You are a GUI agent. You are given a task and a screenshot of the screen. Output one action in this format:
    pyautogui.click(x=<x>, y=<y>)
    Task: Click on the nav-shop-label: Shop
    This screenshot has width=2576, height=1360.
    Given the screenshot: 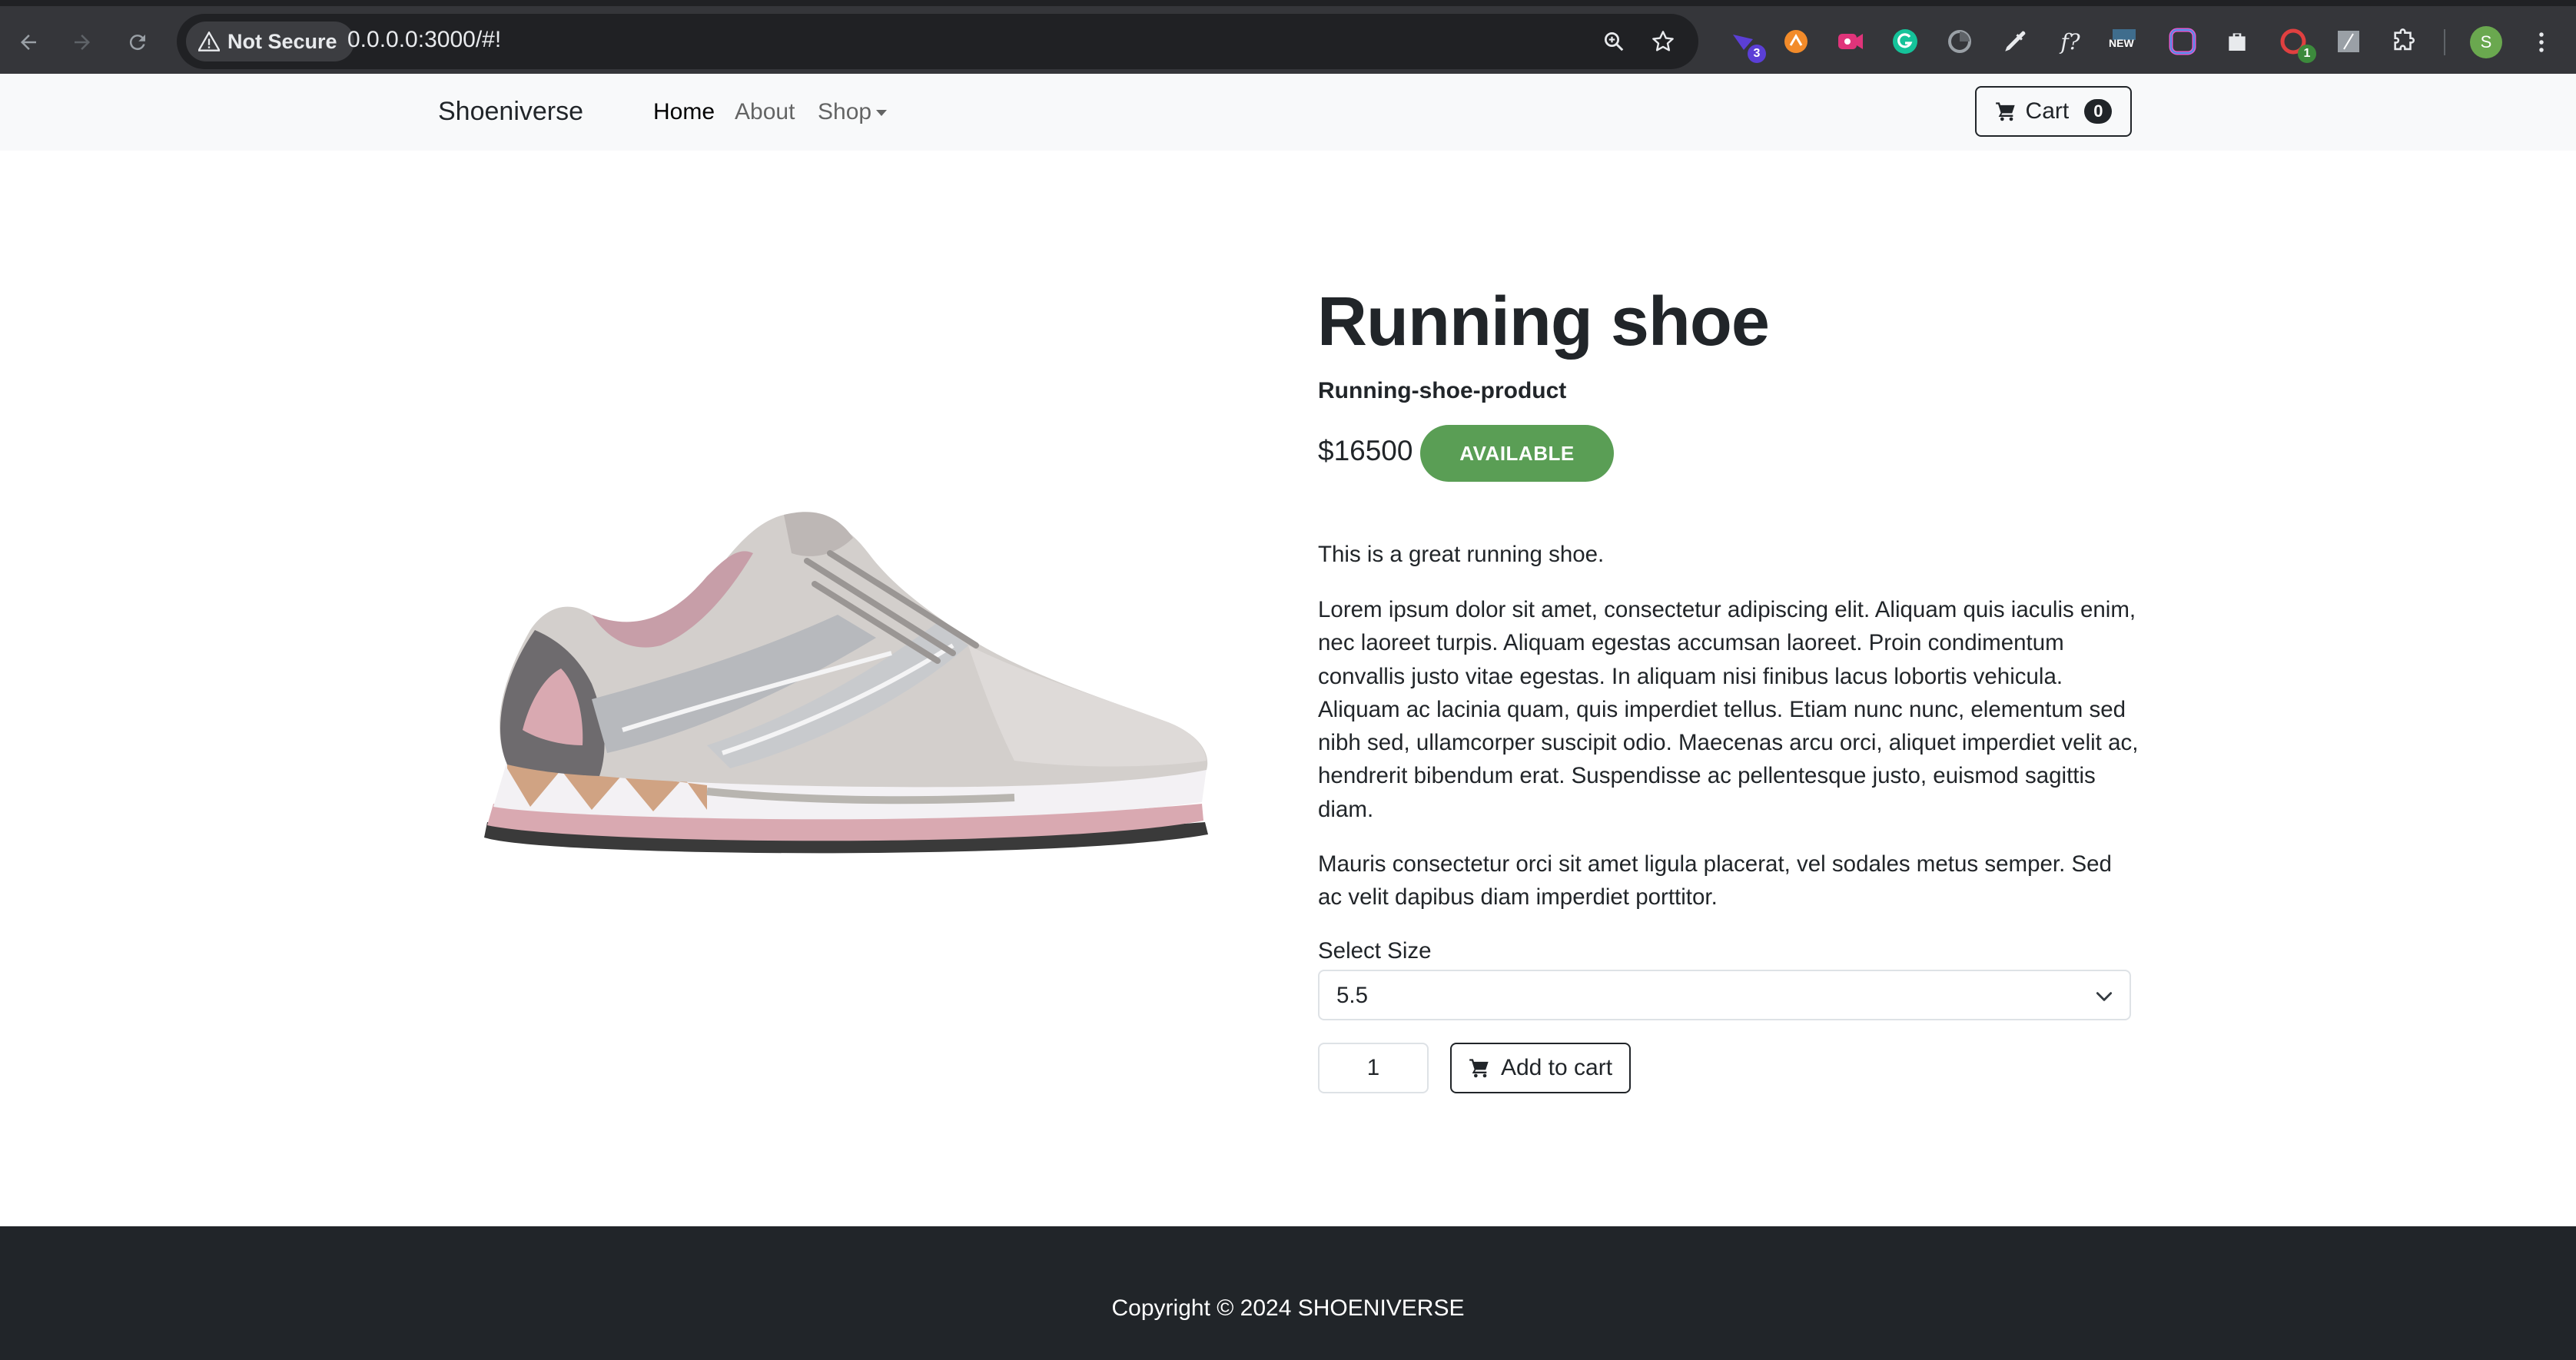 What is the action you would take?
    pyautogui.click(x=845, y=112)
    